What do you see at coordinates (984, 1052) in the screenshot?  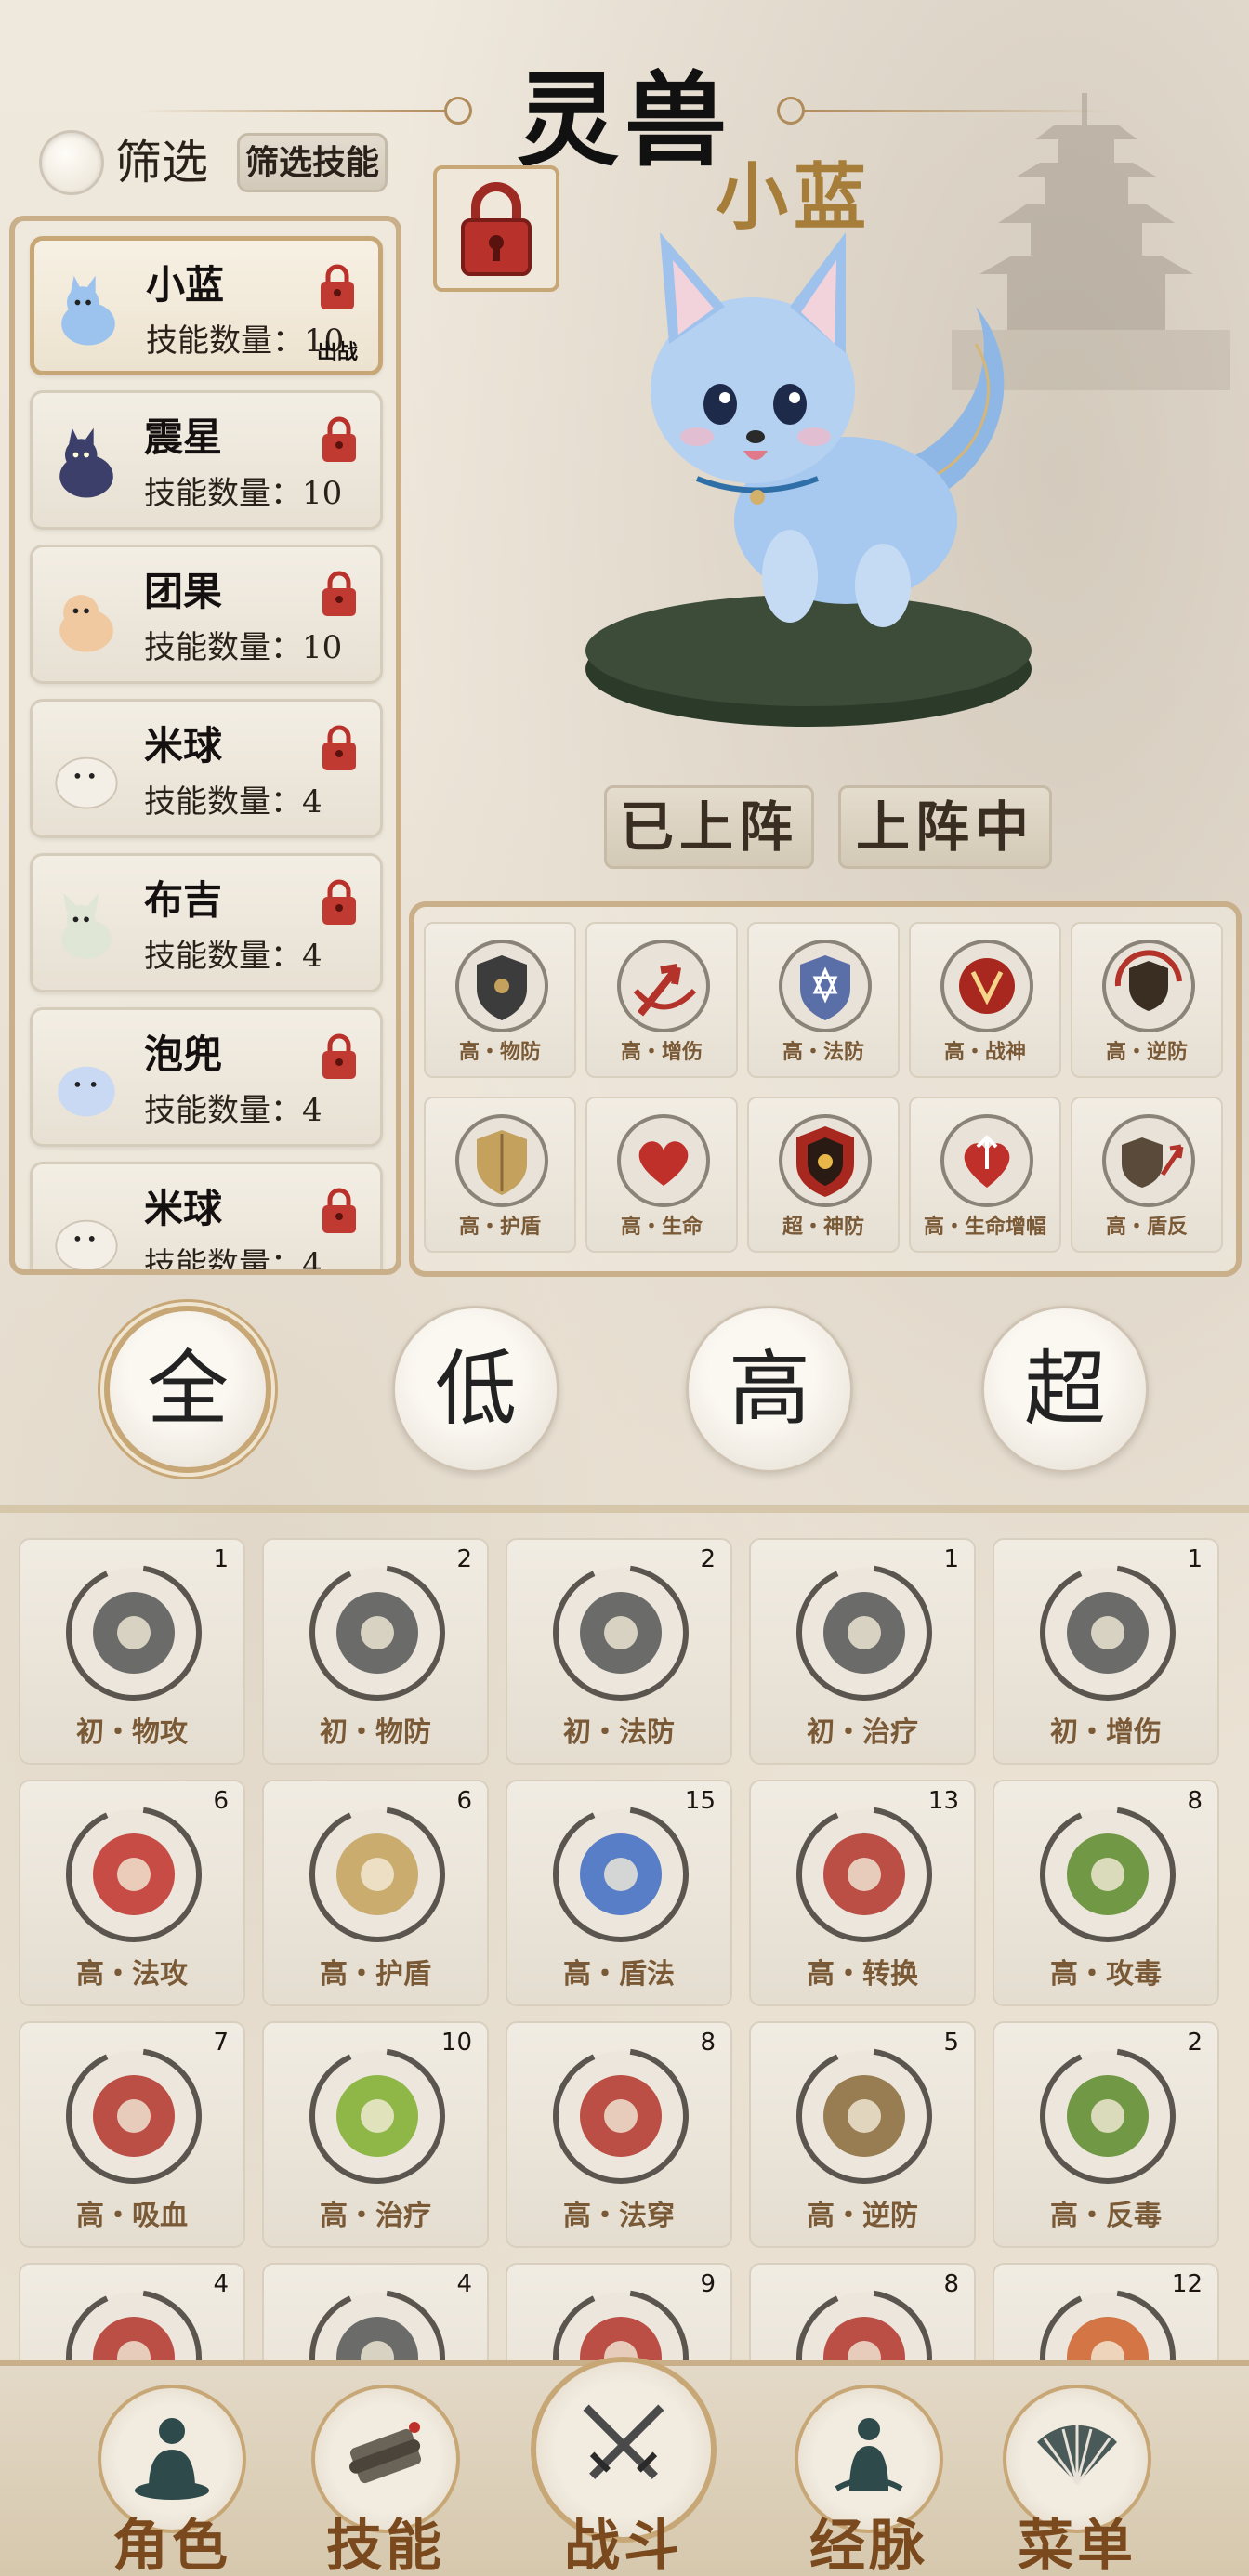 I see `equipped-skill-label: 高・战神` at bounding box center [984, 1052].